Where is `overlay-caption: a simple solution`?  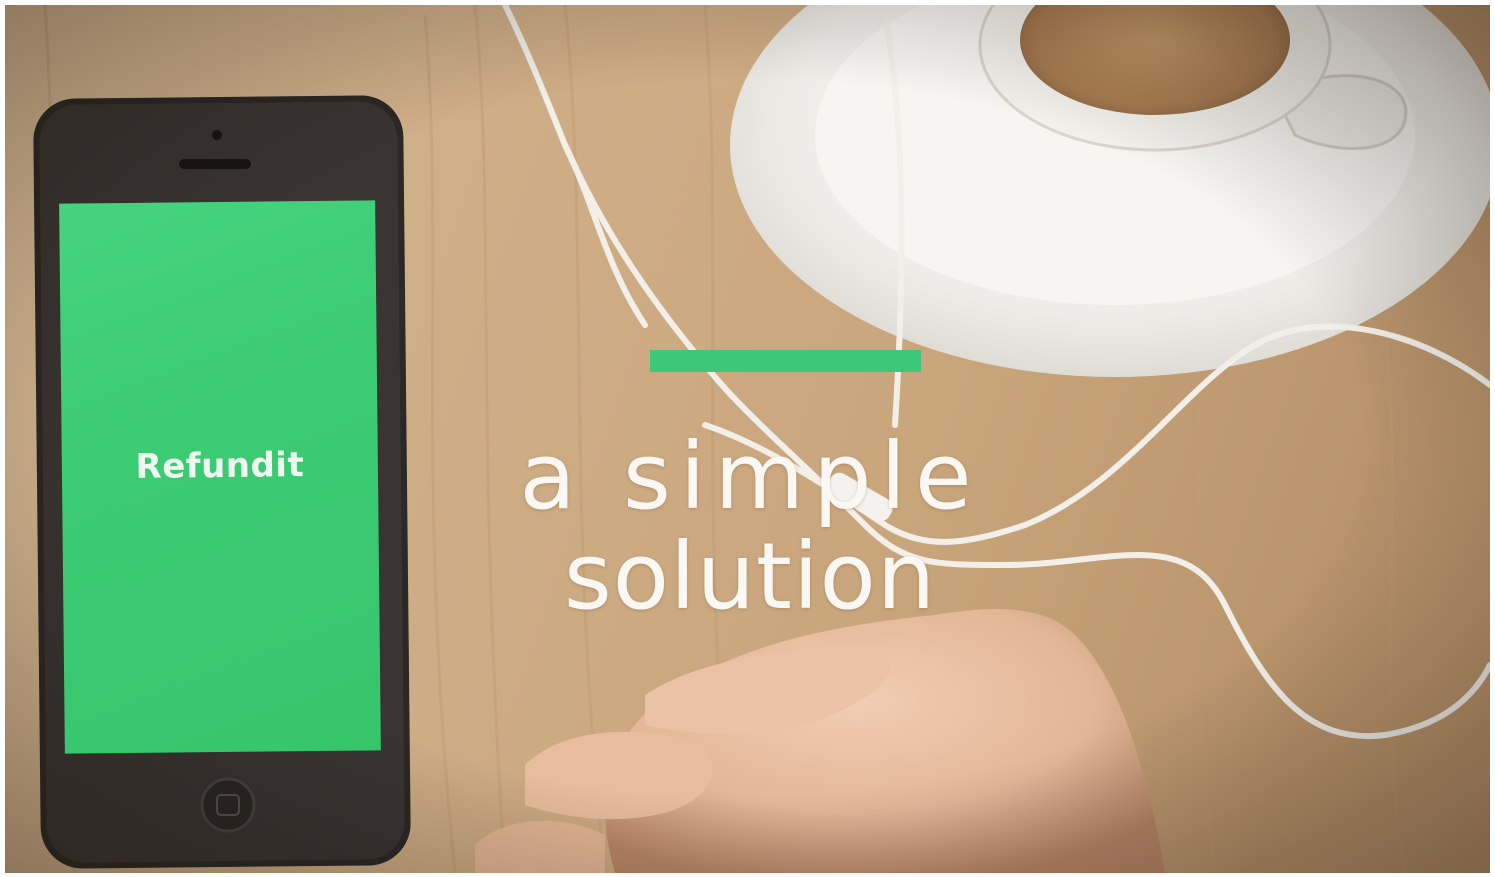
overlay-caption: a simple solution is located at coordinates (750, 527).